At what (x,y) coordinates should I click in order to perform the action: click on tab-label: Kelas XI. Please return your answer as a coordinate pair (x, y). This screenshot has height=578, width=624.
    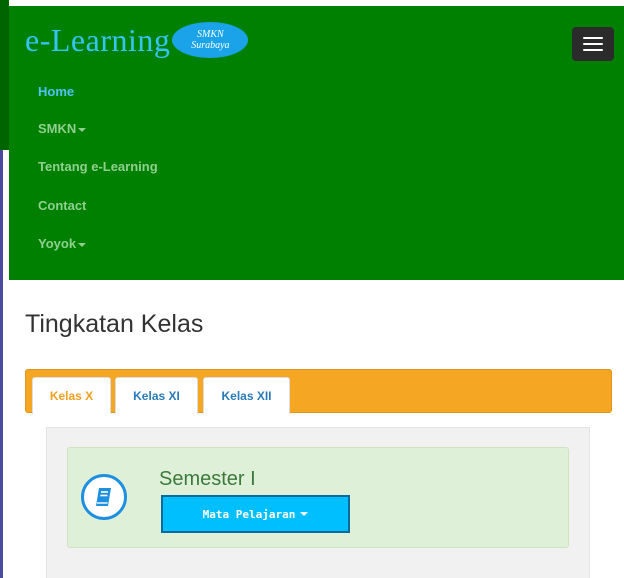
    Looking at the image, I should click on (156, 396).